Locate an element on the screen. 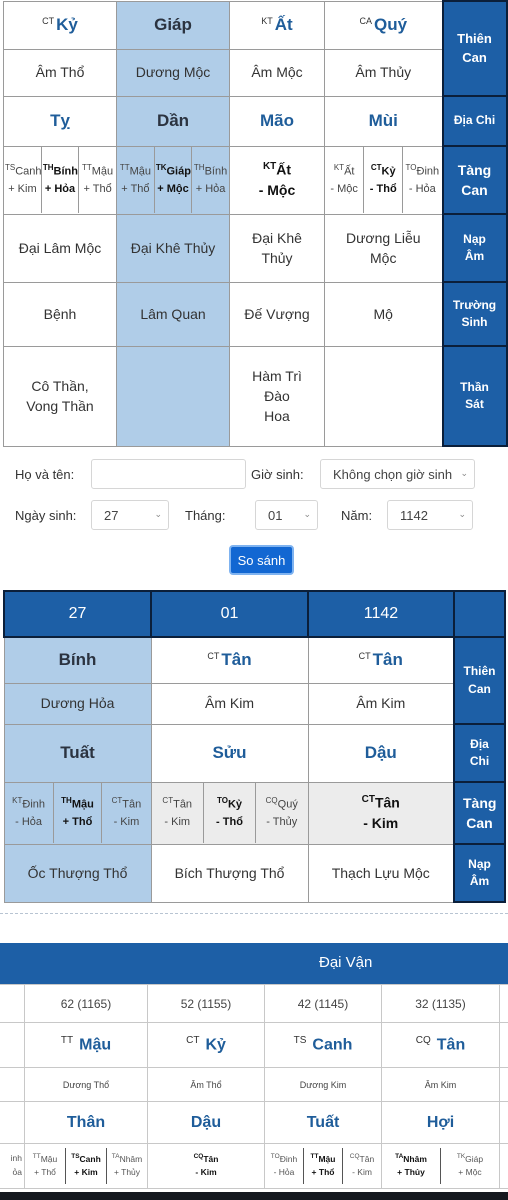  day-select: 27 ⌄ is located at coordinates (130, 515).